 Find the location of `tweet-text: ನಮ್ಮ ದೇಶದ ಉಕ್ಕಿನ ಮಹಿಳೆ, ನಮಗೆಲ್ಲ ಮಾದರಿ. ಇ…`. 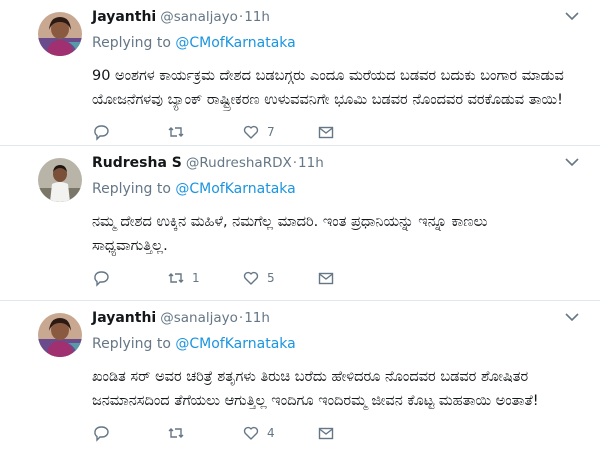

tweet-text: ನಮ್ಮ ದೇಶದ ಉಕ್ಕಿನ ಮಹಿಳೆ, ನಮಗೆಲ್ಲ ಮಾದರಿ. ಇ… is located at coordinates (339, 234).